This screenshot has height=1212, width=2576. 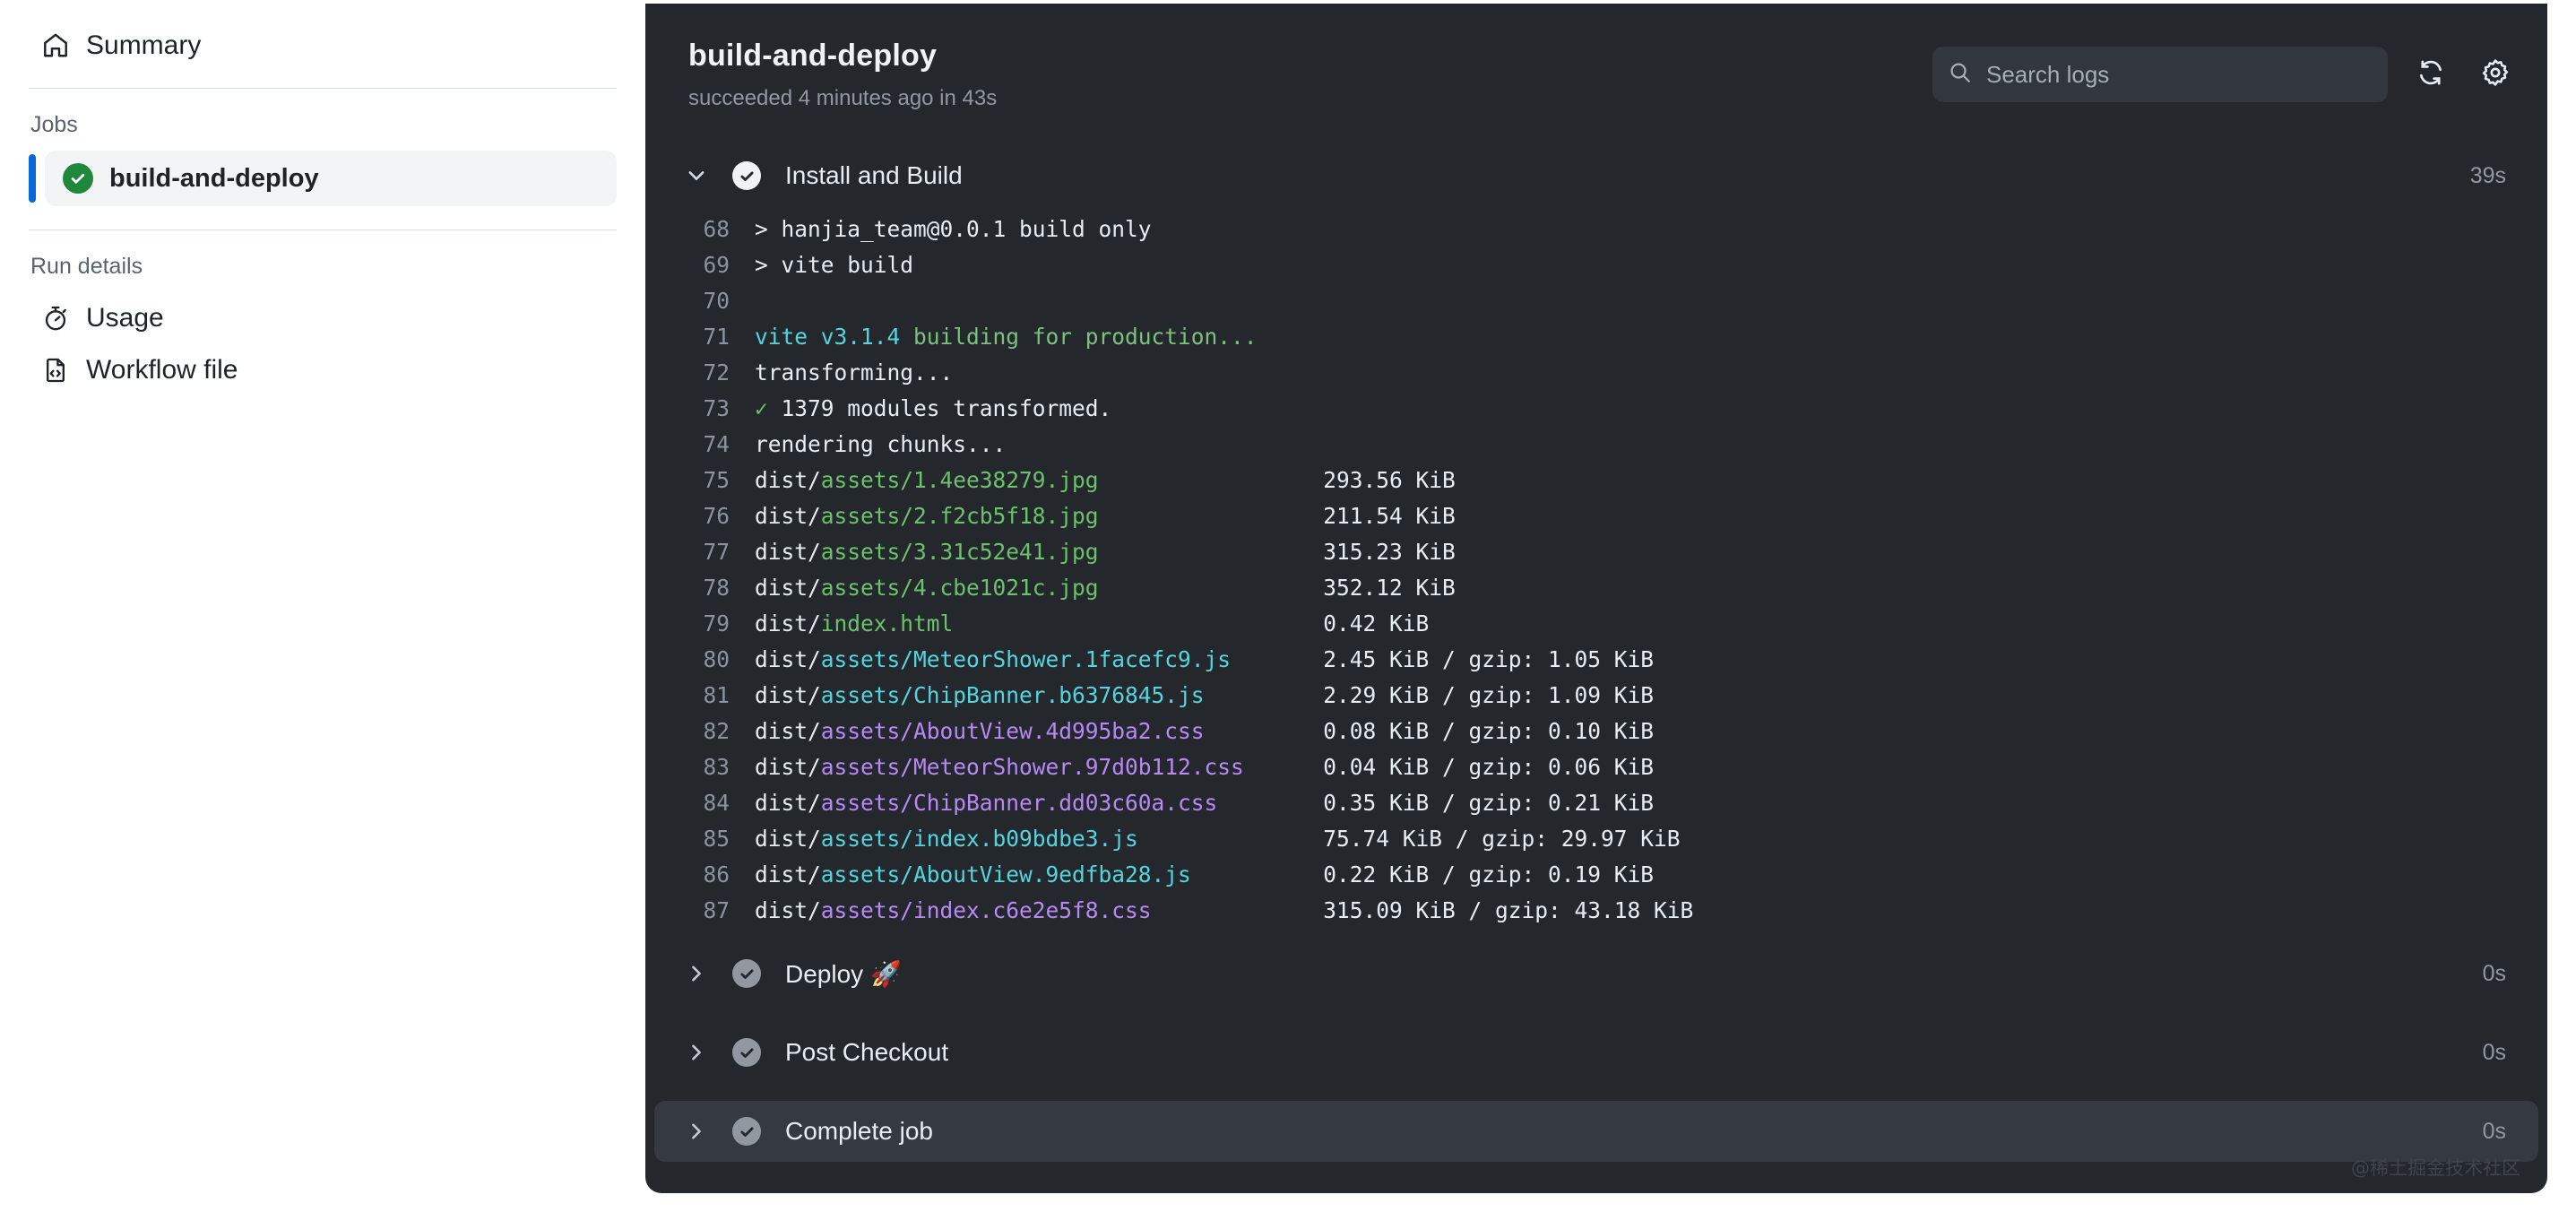 I want to click on log-line-number: 81, so click(x=716, y=695).